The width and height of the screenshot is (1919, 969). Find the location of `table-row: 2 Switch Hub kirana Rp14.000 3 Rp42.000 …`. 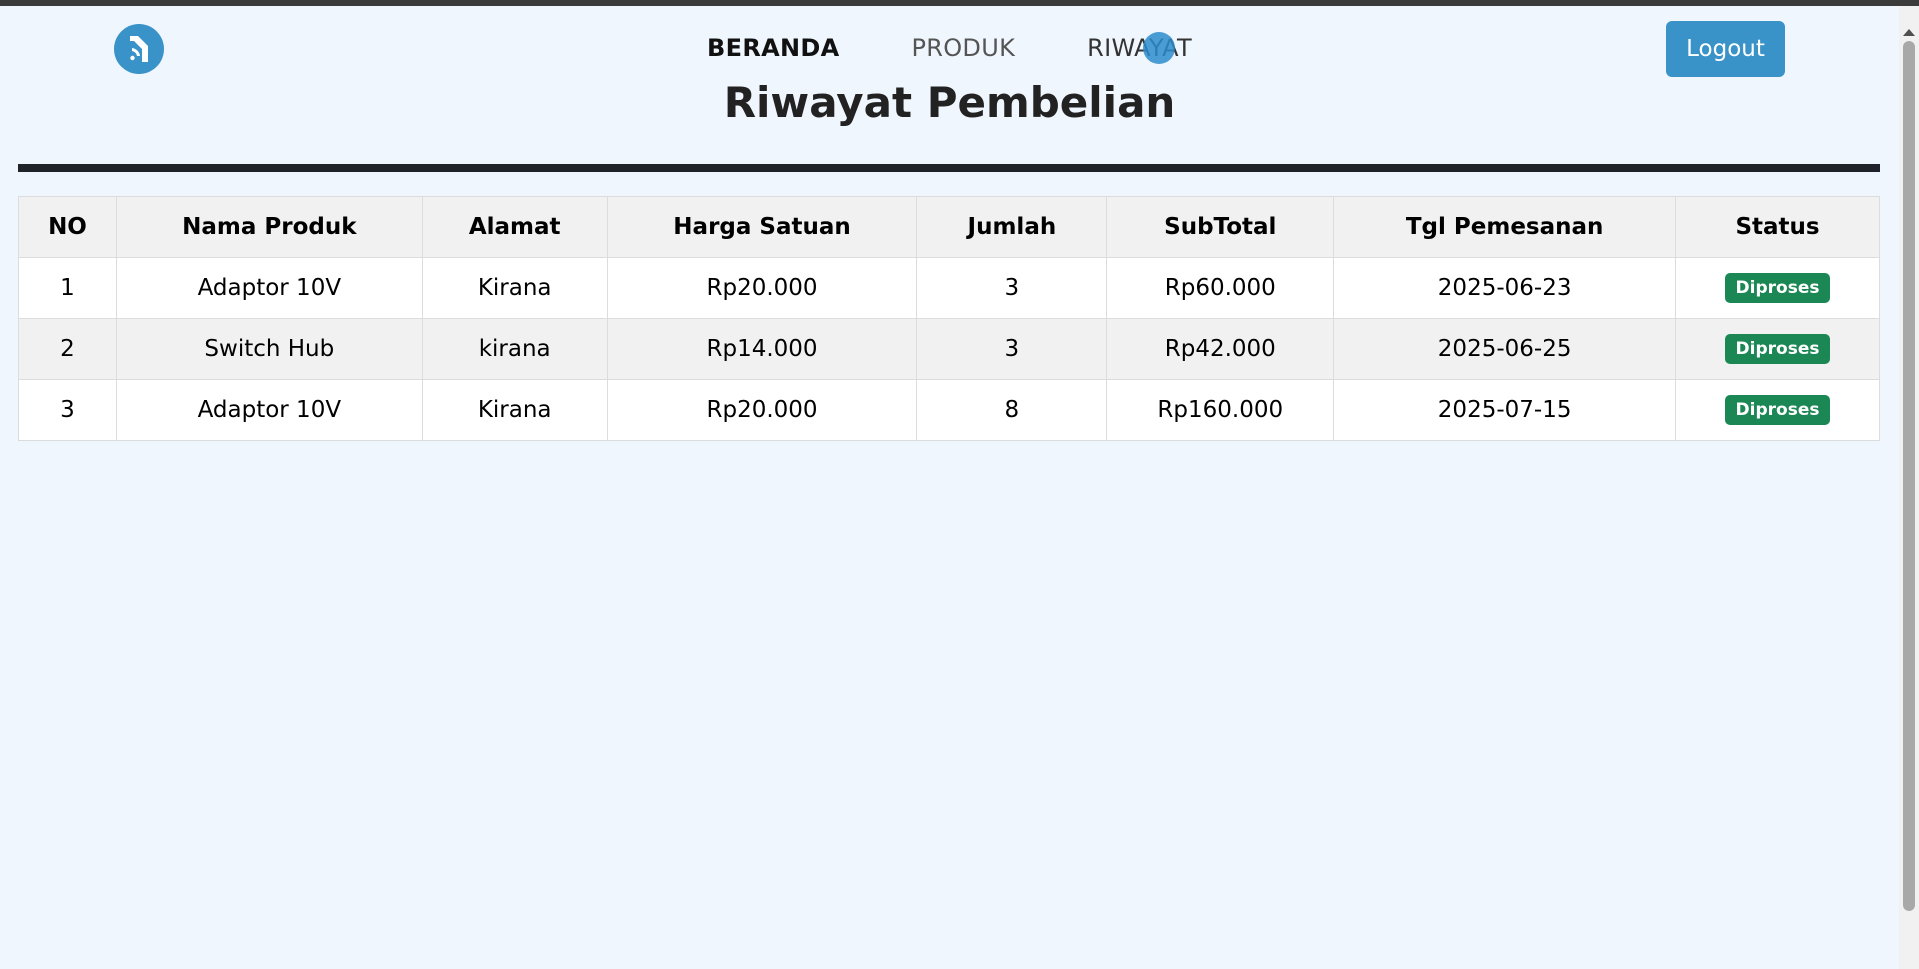

table-row: 2 Switch Hub kirana Rp14.000 3 Rp42.000 … is located at coordinates (949, 349).